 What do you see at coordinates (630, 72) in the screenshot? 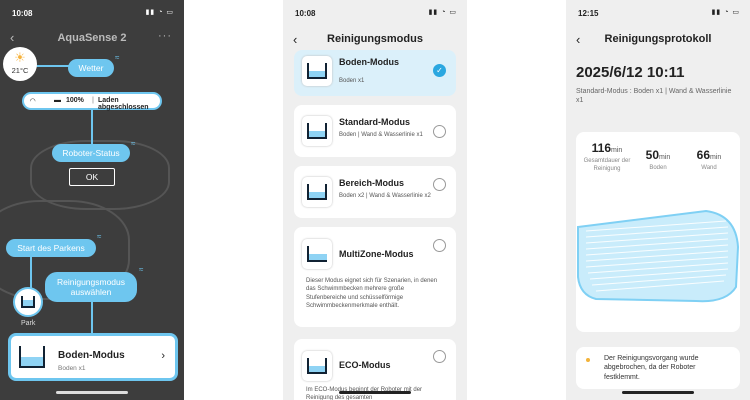
I see `log-date: 2025/6/12 10:11` at bounding box center [630, 72].